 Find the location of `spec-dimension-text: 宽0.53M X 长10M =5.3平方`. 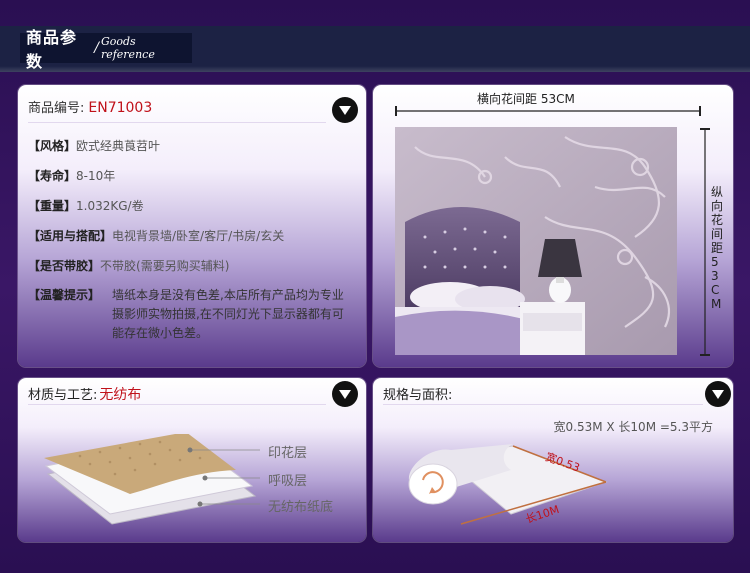

spec-dimension-text: 宽0.53M X 长10M =5.3平方 is located at coordinates (633, 427).